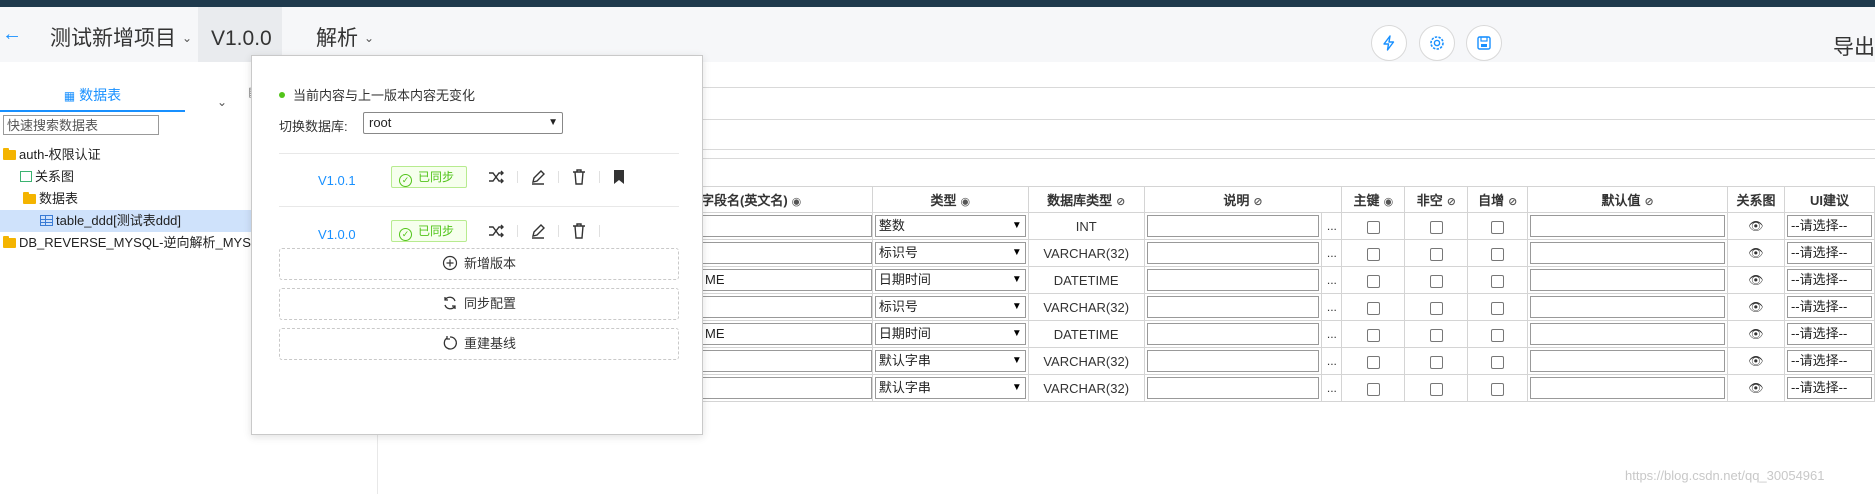 This screenshot has height=494, width=1875. What do you see at coordinates (950, 199) in the screenshot?
I see `col-header-type: 类型 ◉` at bounding box center [950, 199].